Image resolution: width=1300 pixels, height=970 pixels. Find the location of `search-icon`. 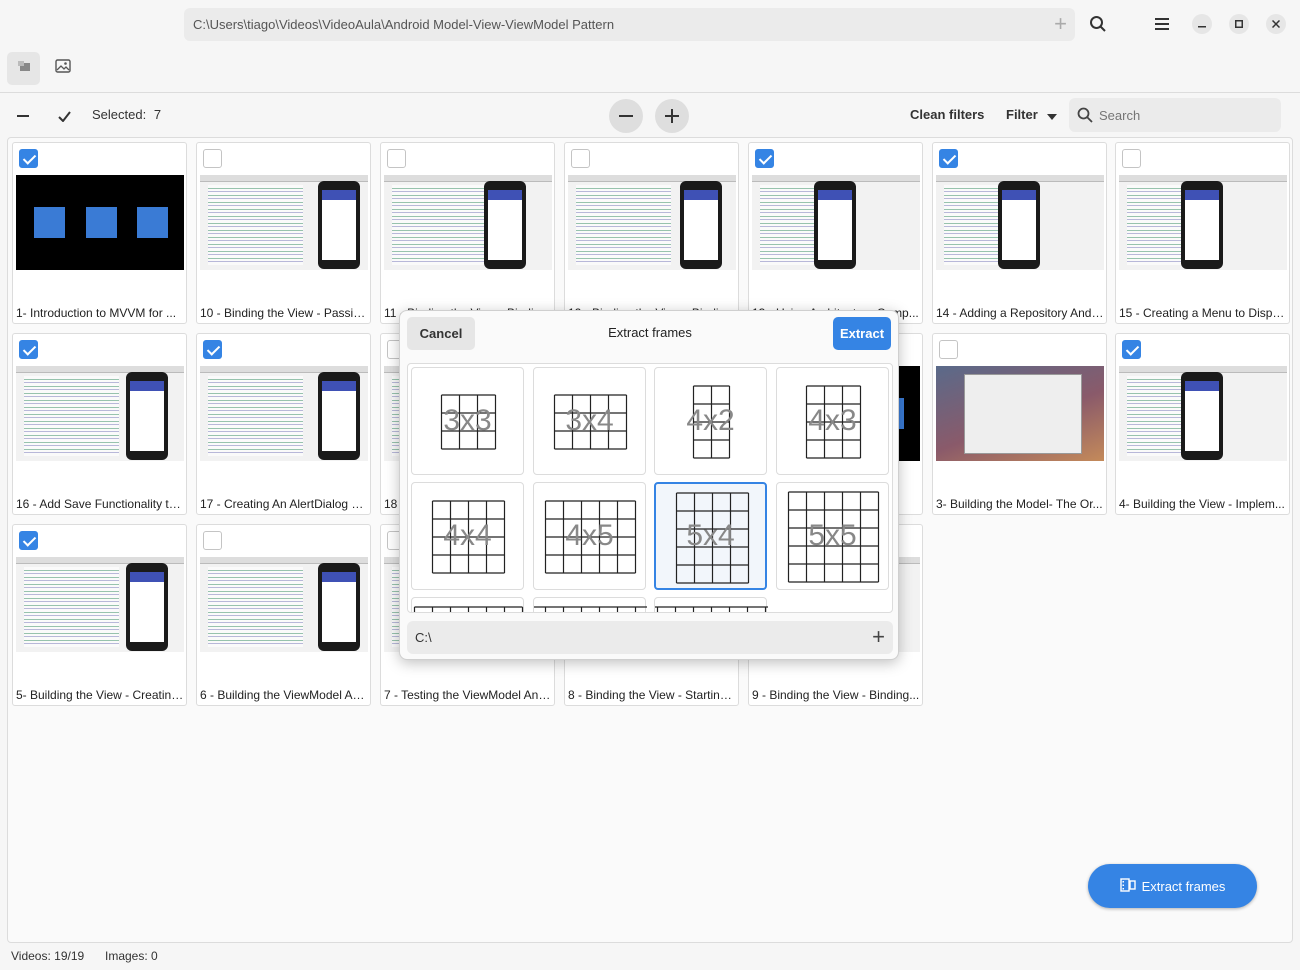

search-icon is located at coordinates (1098, 24).